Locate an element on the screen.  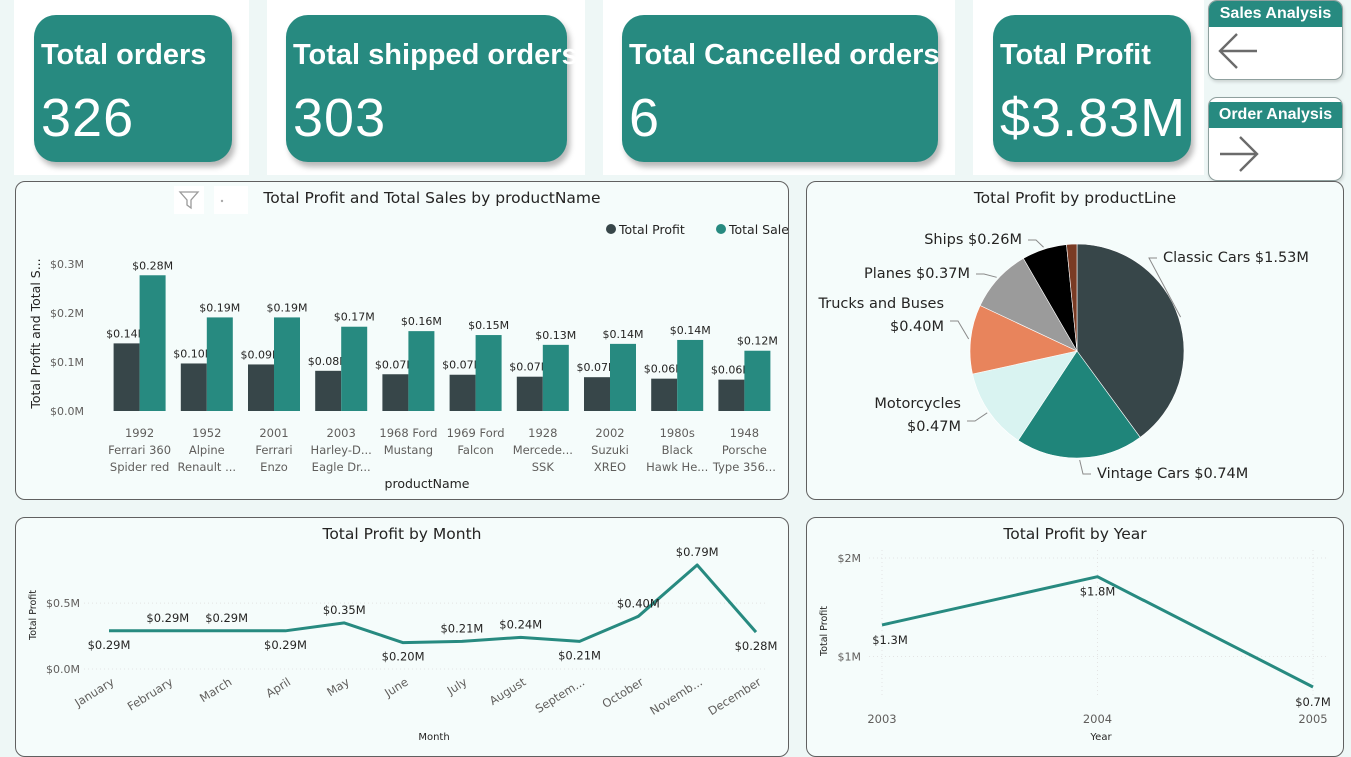
y-tick-label: $0.2M is located at coordinates (67, 313).